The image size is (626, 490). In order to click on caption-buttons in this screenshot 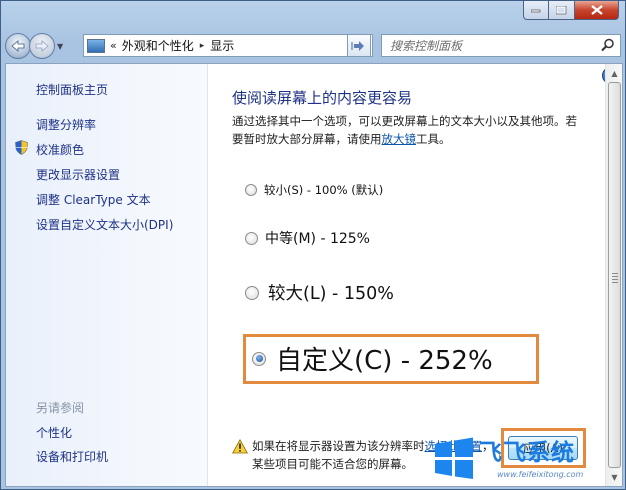, I will do `click(571, 11)`.